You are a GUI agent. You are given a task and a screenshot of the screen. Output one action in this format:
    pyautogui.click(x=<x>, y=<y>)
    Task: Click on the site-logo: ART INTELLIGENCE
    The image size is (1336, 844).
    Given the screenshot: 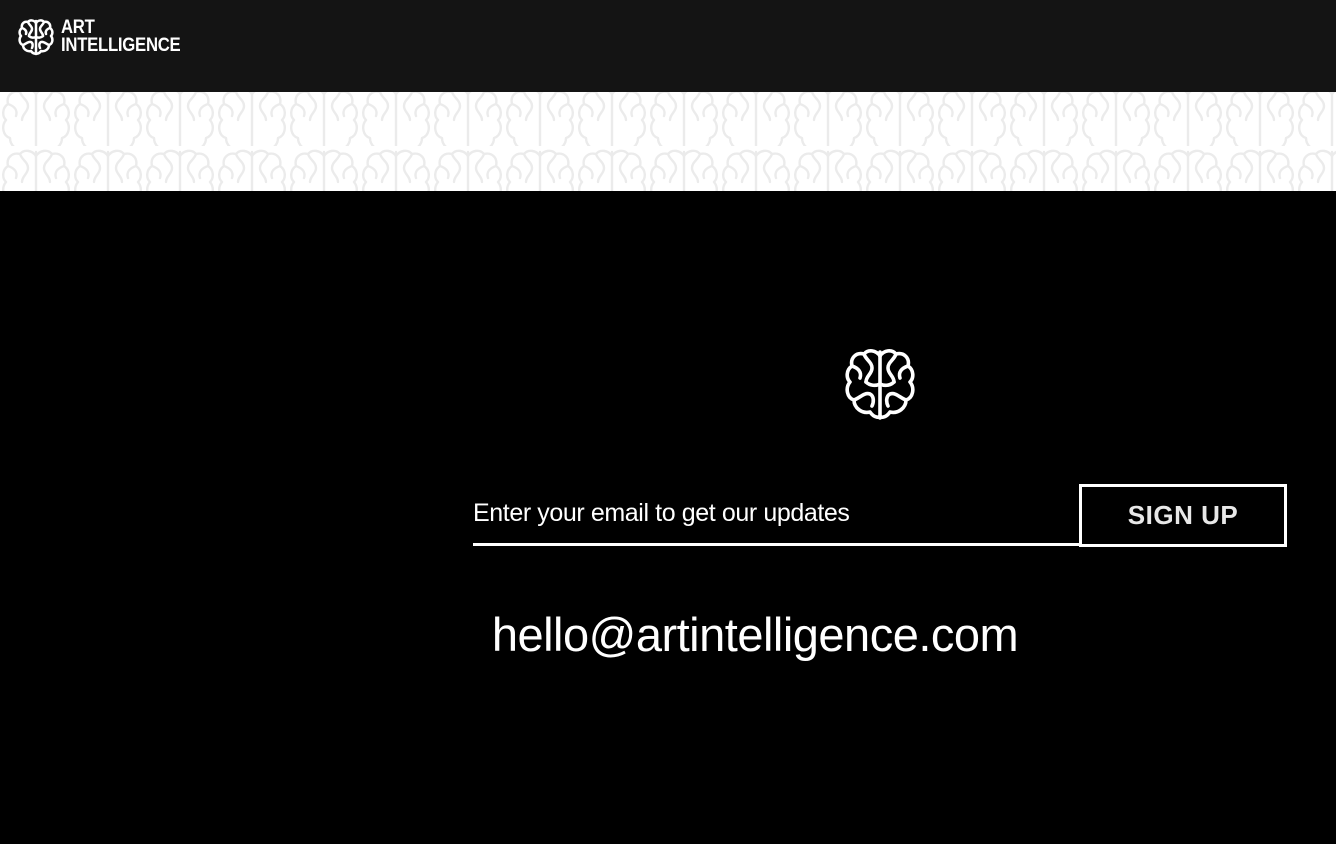 What is the action you would take?
    pyautogui.click(x=107, y=37)
    